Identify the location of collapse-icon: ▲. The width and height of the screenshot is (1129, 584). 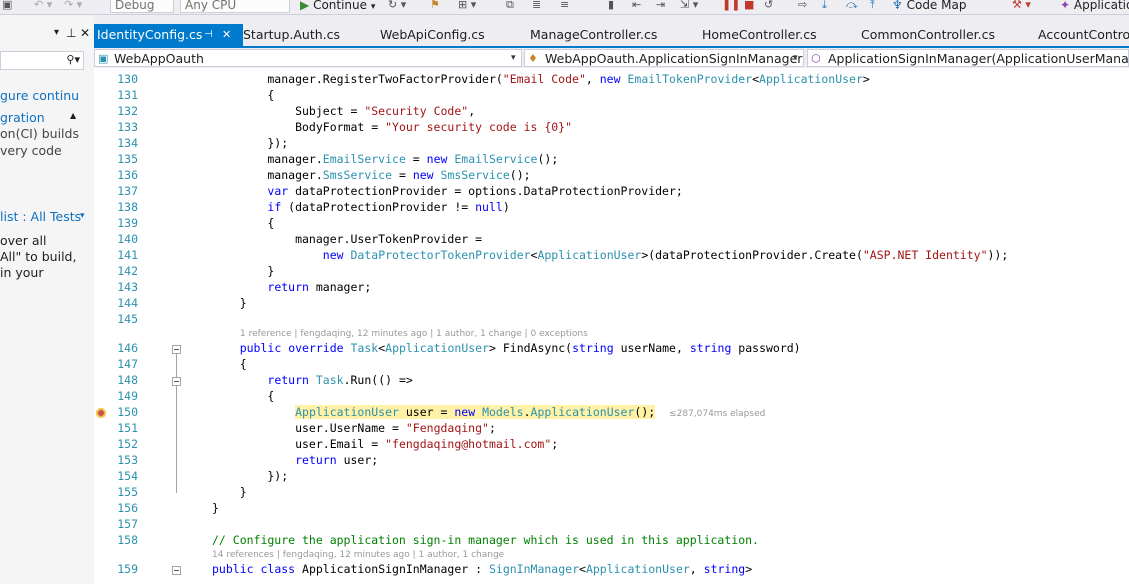
(73, 115).